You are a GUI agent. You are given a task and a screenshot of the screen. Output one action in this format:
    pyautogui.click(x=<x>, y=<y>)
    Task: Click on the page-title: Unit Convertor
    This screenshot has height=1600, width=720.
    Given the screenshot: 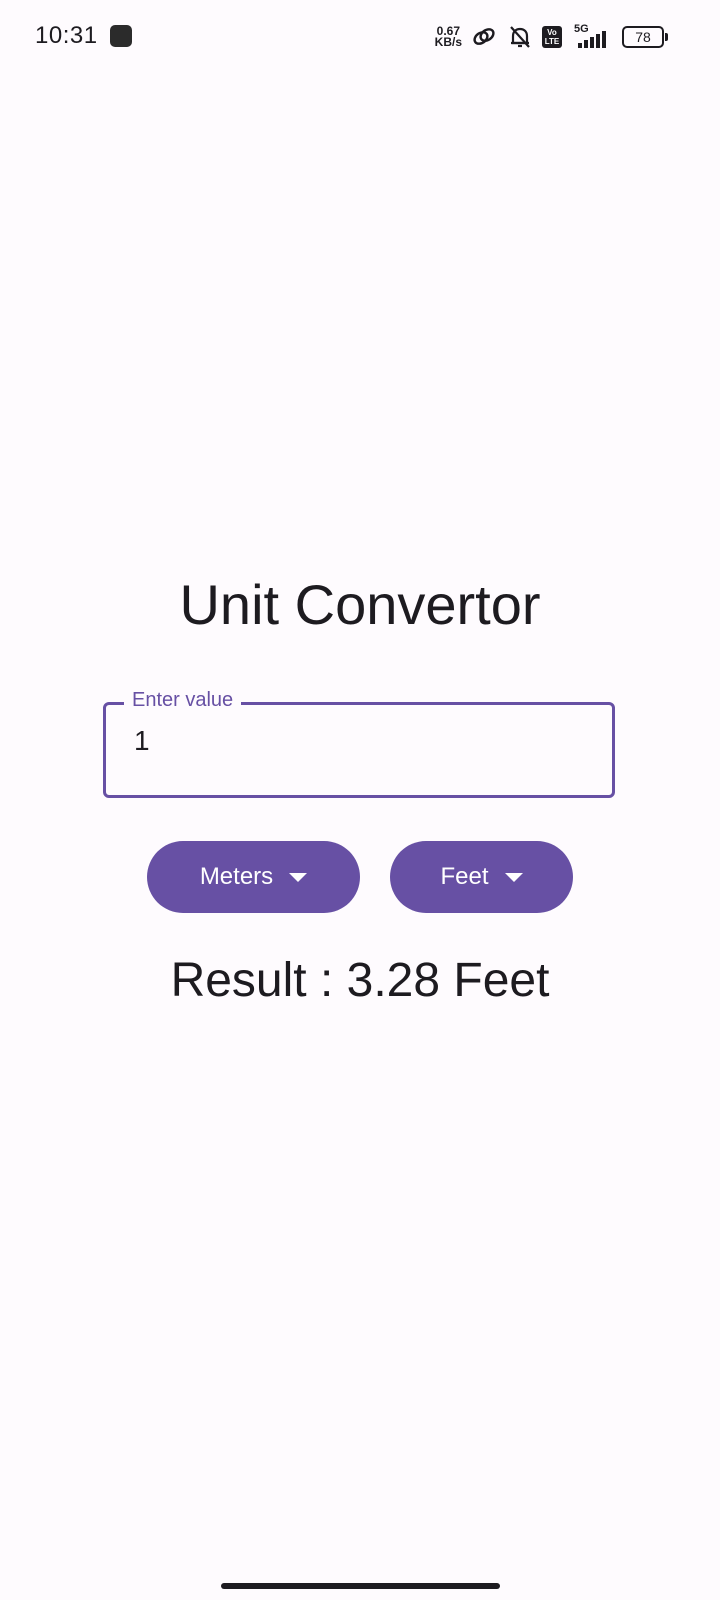 What is the action you would take?
    pyautogui.click(x=360, y=604)
    